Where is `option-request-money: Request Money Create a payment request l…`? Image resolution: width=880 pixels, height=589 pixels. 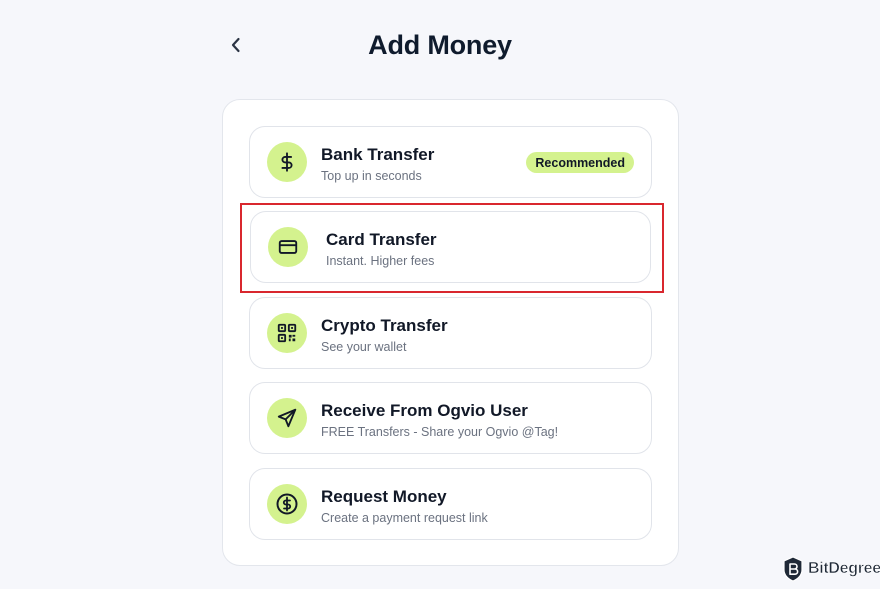 option-request-money: Request Money Create a payment request l… is located at coordinates (450, 504).